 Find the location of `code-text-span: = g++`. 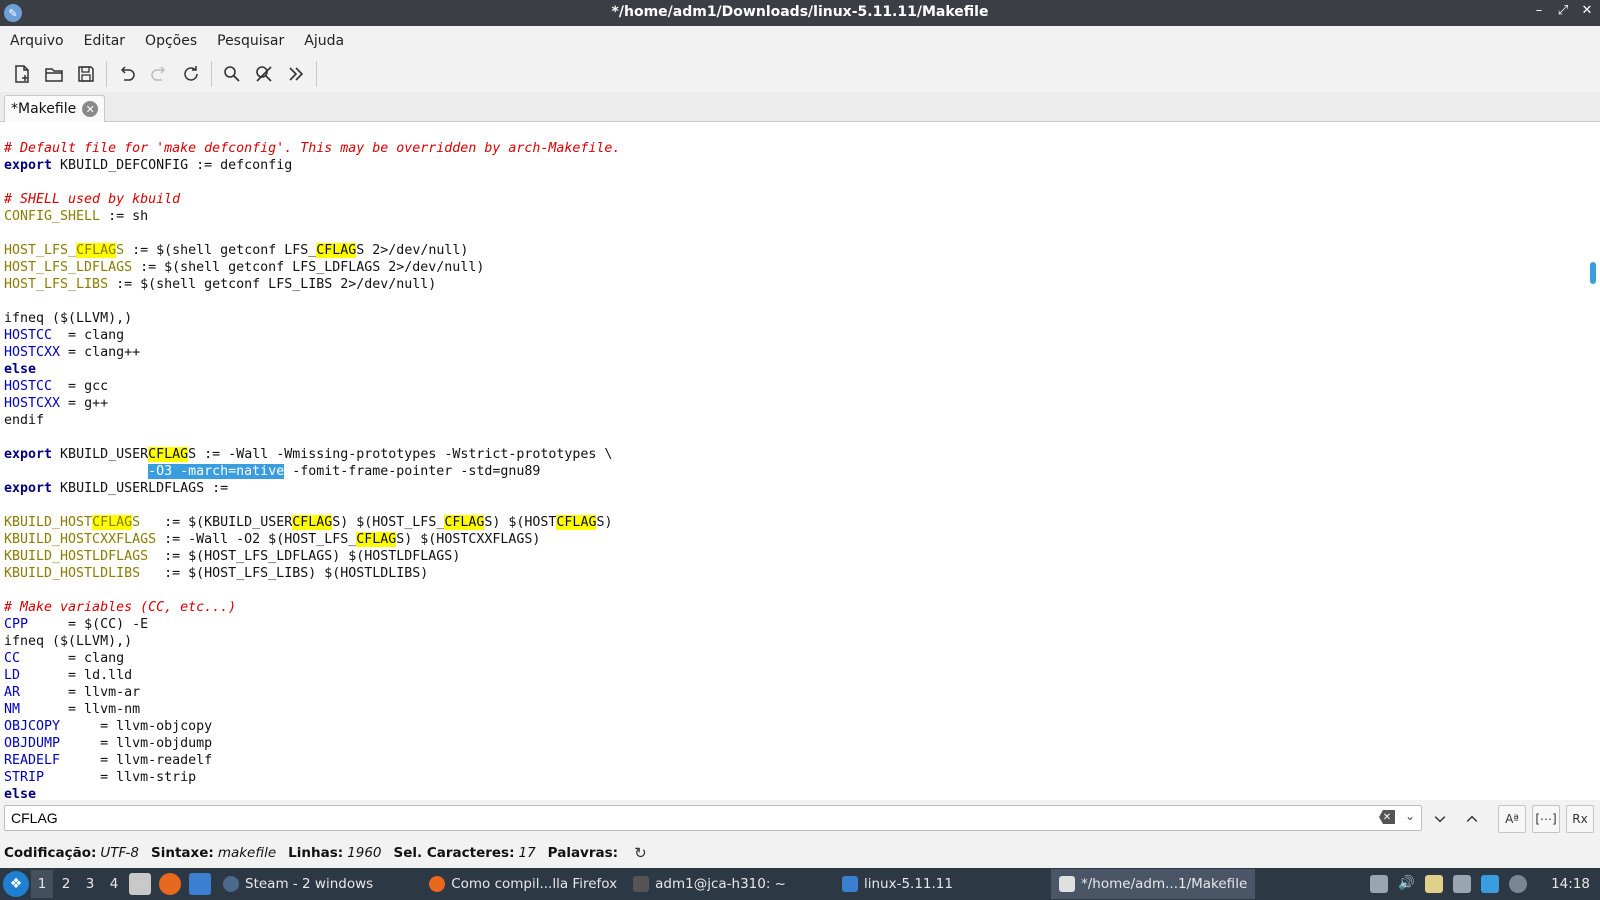

code-text-span: = g++ is located at coordinates (84, 403).